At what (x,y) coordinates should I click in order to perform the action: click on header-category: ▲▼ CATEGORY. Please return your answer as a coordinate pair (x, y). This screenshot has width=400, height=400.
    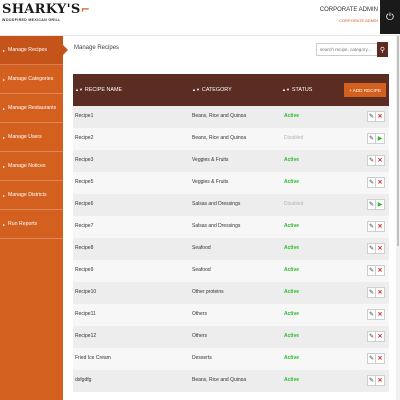
    Looking at the image, I should click on (212, 90).